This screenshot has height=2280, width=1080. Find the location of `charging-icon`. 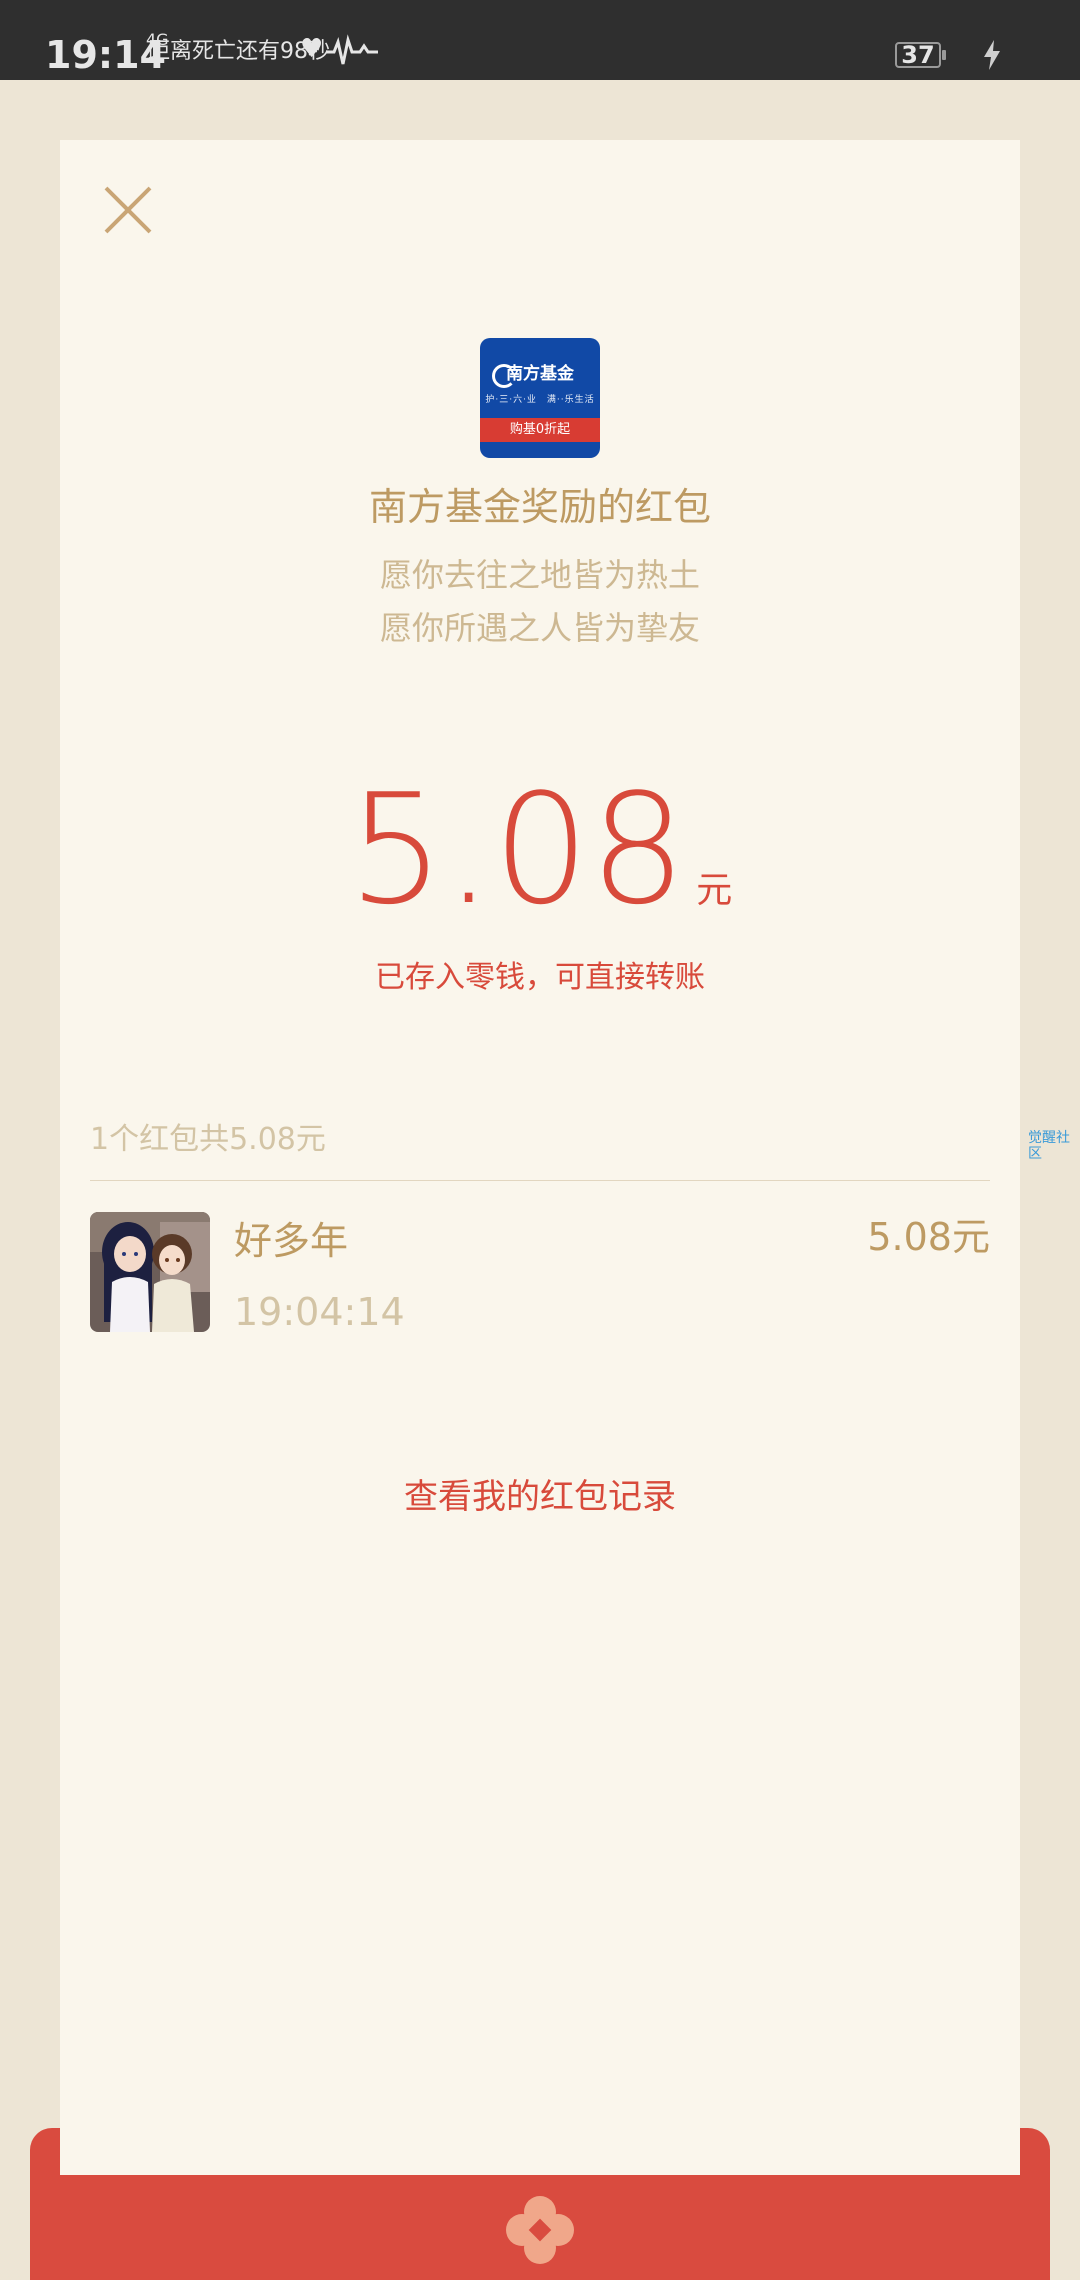

charging-icon is located at coordinates (992, 55).